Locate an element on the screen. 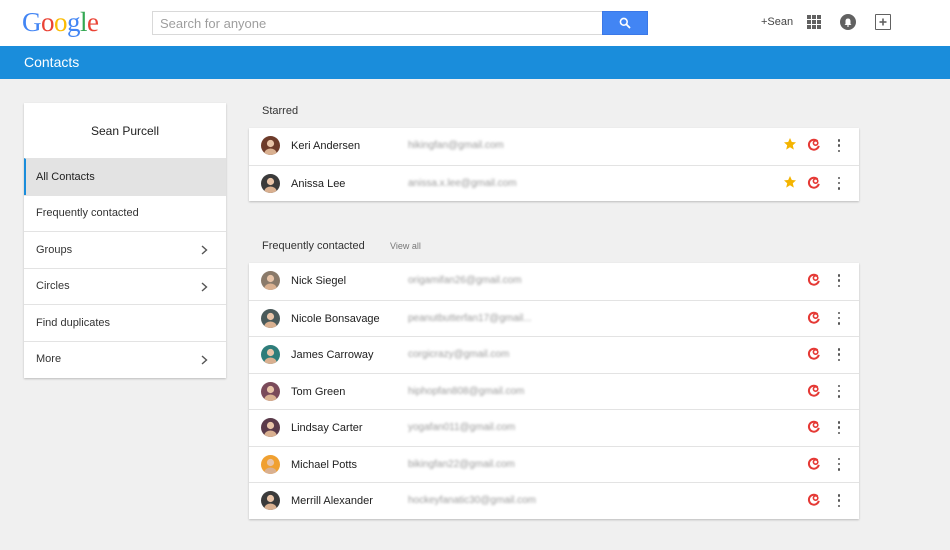  top-bar: Google +Sean is located at coordinates (475, 23).